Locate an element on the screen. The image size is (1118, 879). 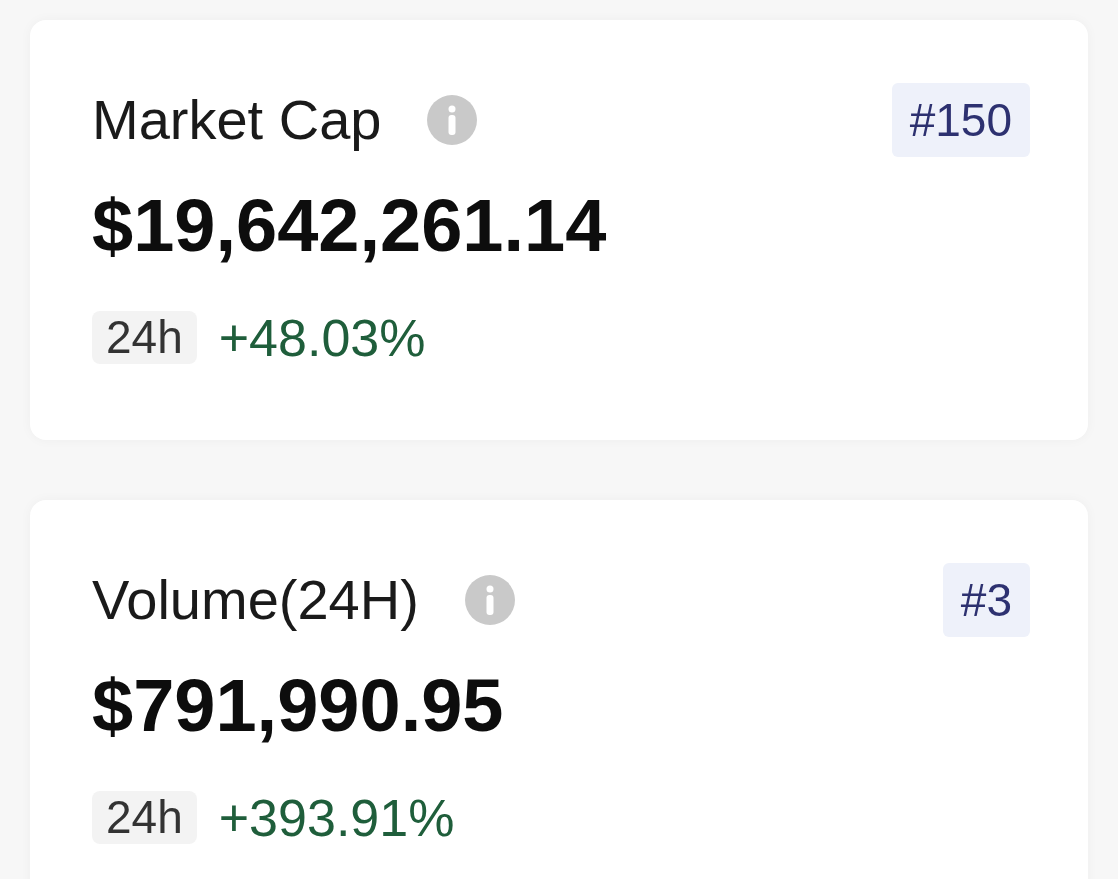
rank-badge: #3 is located at coordinates (986, 599).